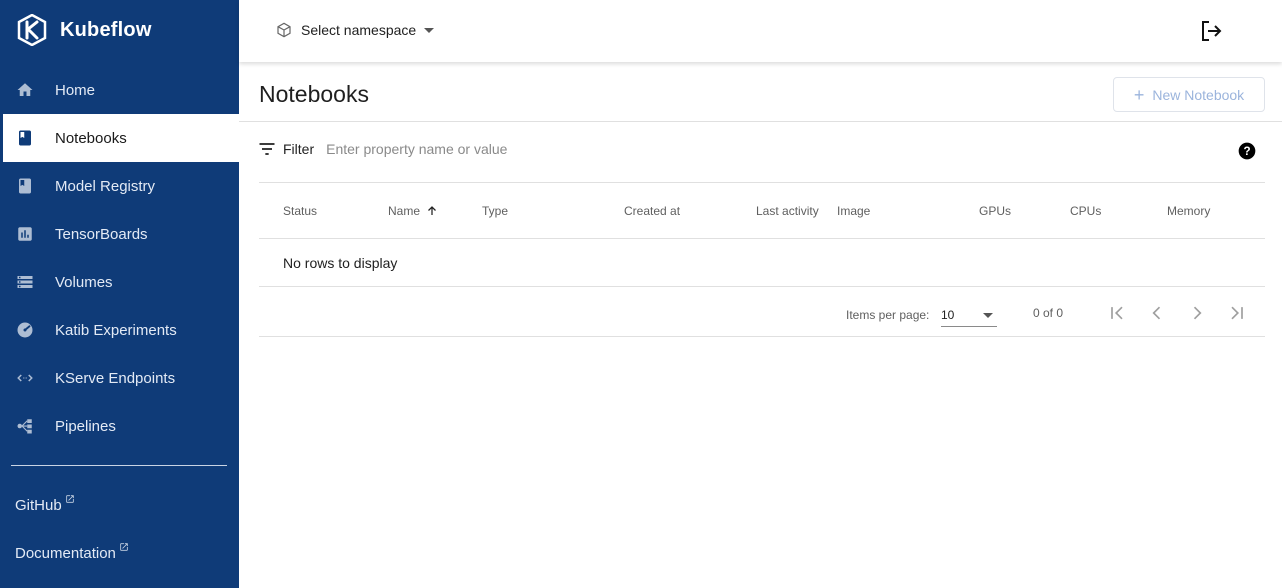 This screenshot has width=1282, height=588. I want to click on last-page-icon, so click(1237, 313).